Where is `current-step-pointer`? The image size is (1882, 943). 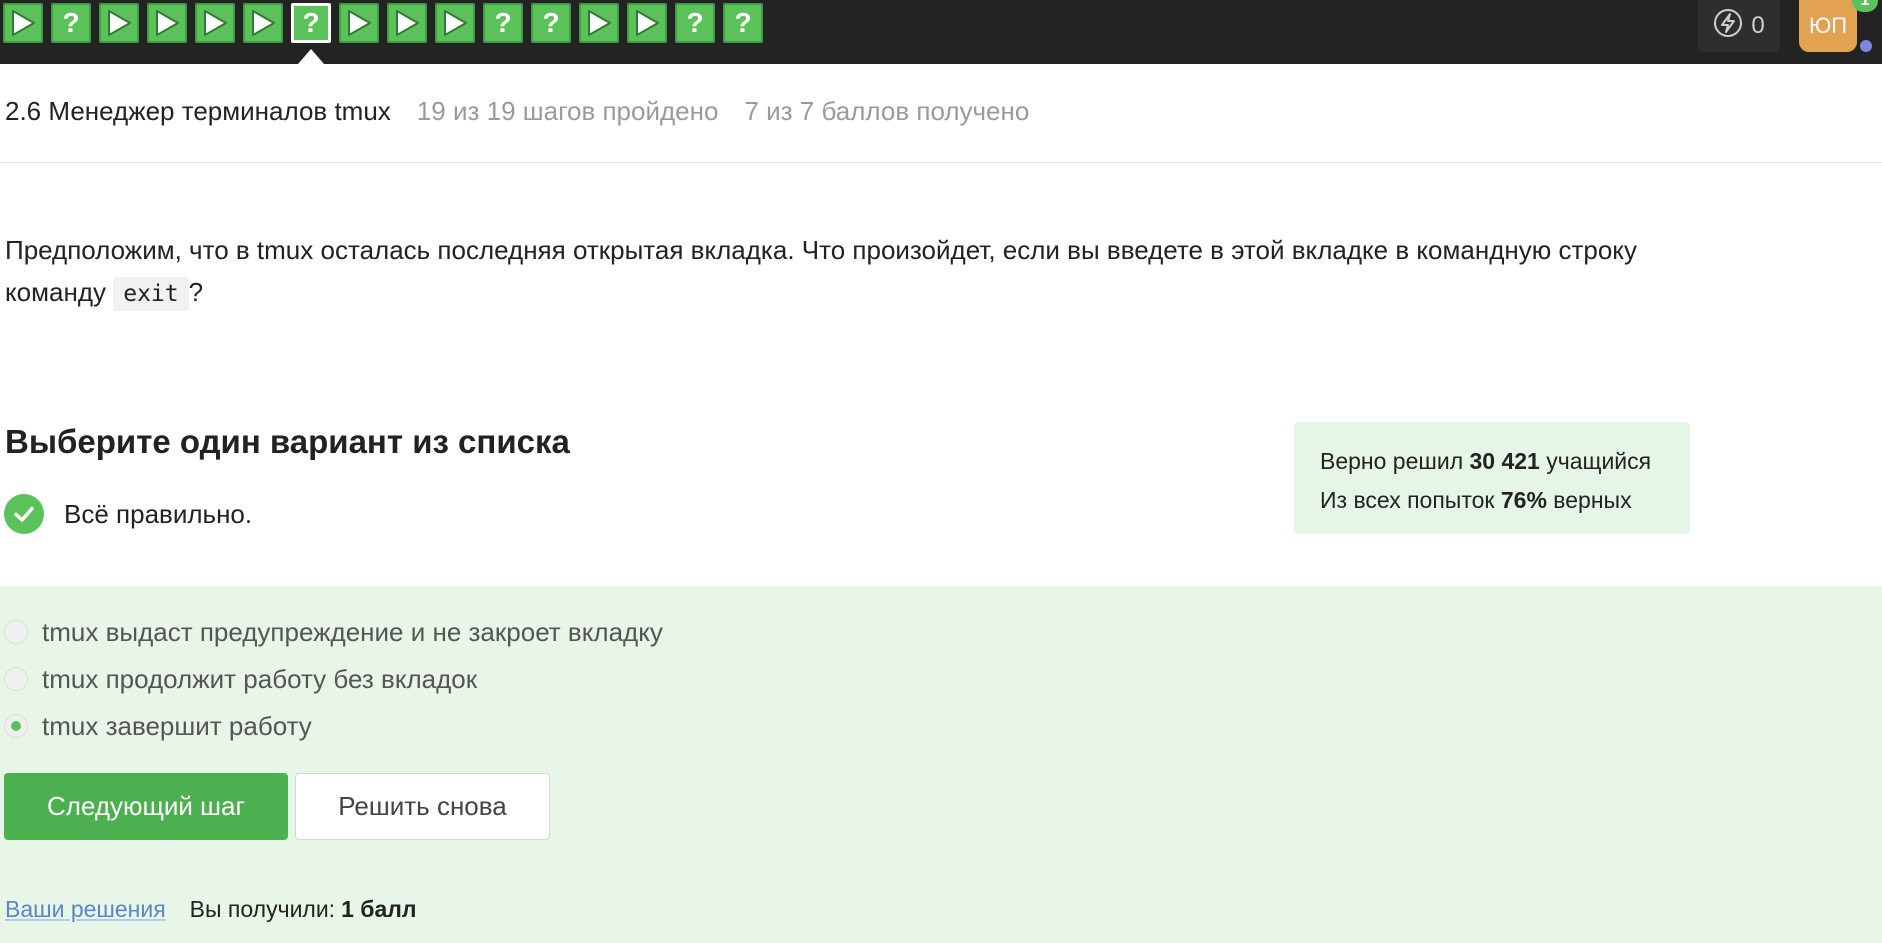 current-step-pointer is located at coordinates (311, 56).